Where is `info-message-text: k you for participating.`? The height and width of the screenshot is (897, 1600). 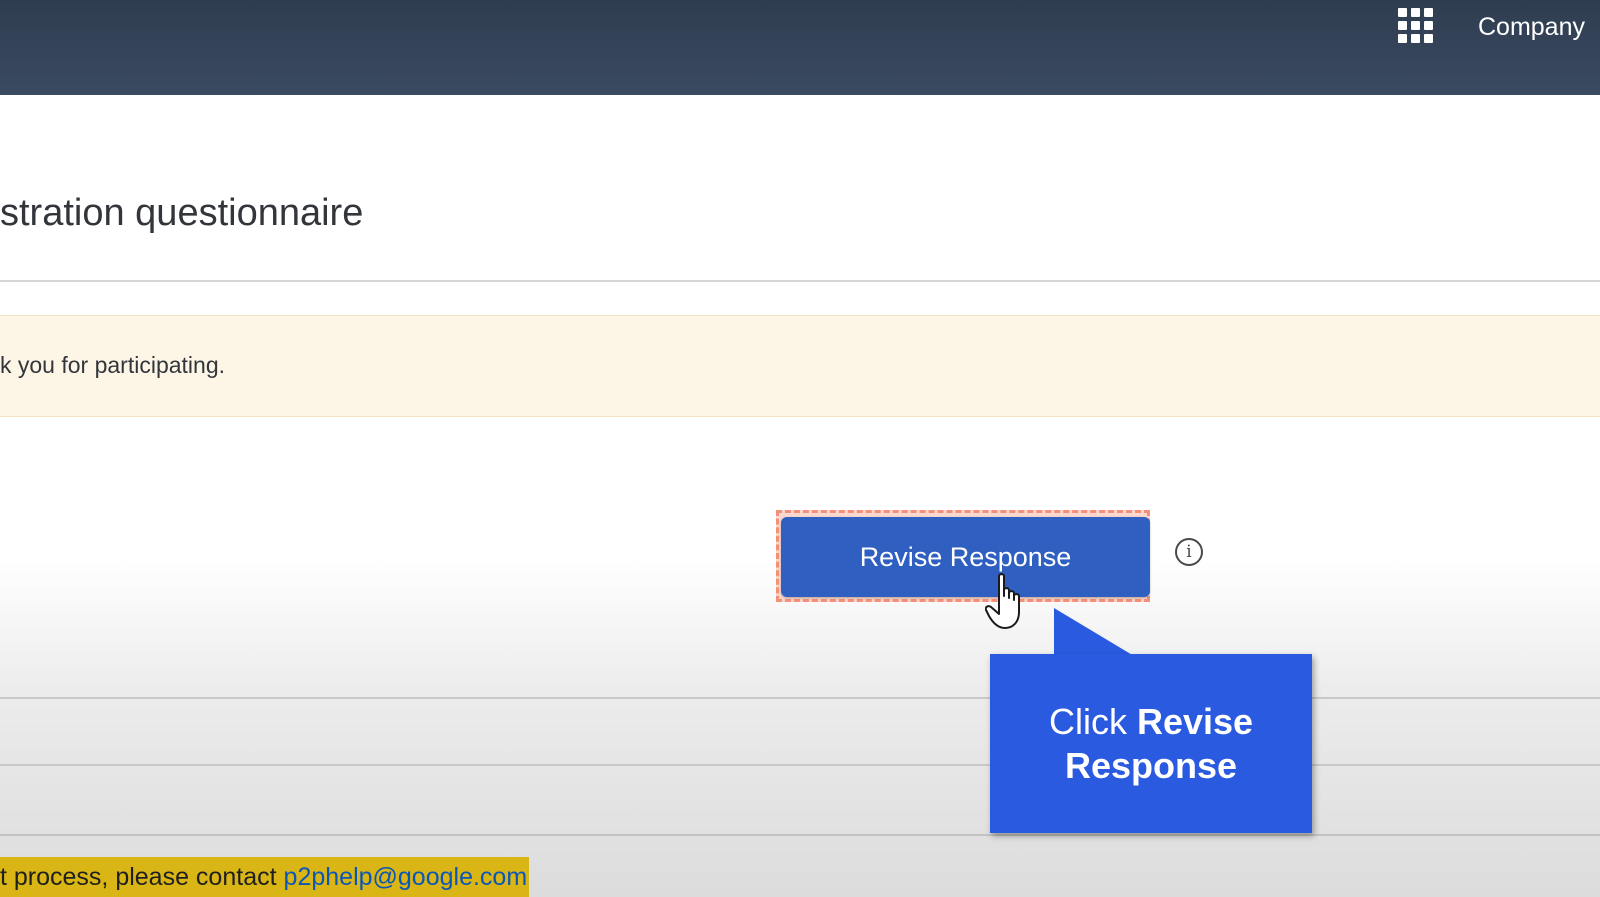 info-message-text: k you for participating. is located at coordinates (113, 365).